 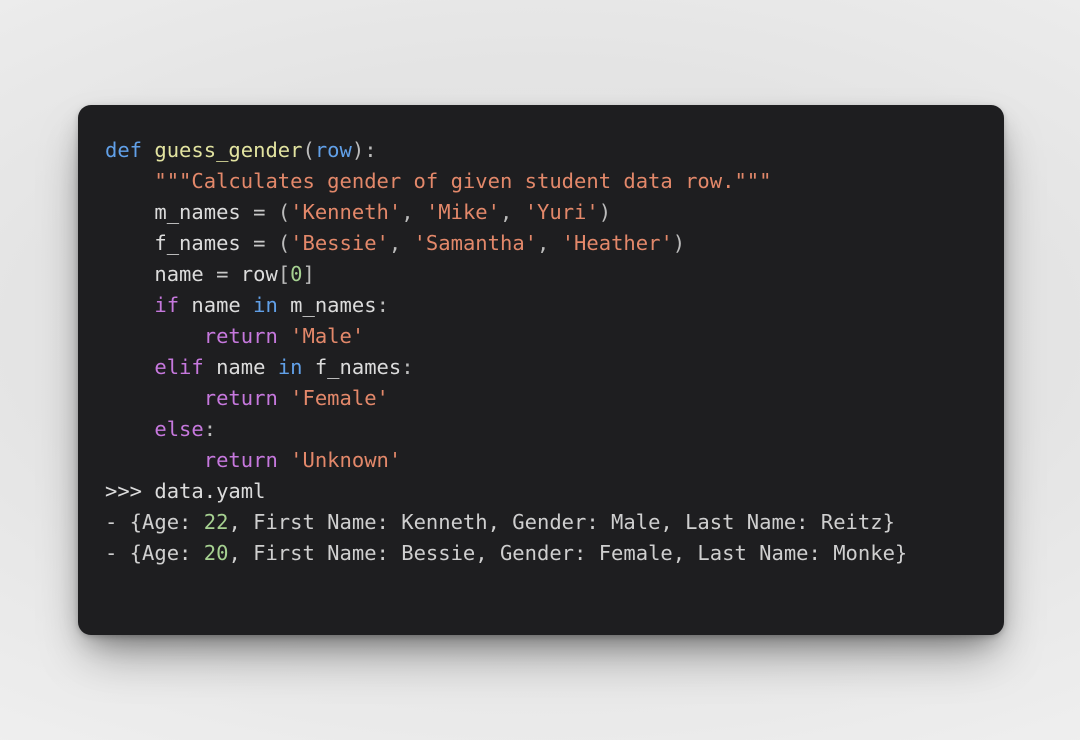 What do you see at coordinates (549, 305) in the screenshot?
I see `code-line: if name in m_names:` at bounding box center [549, 305].